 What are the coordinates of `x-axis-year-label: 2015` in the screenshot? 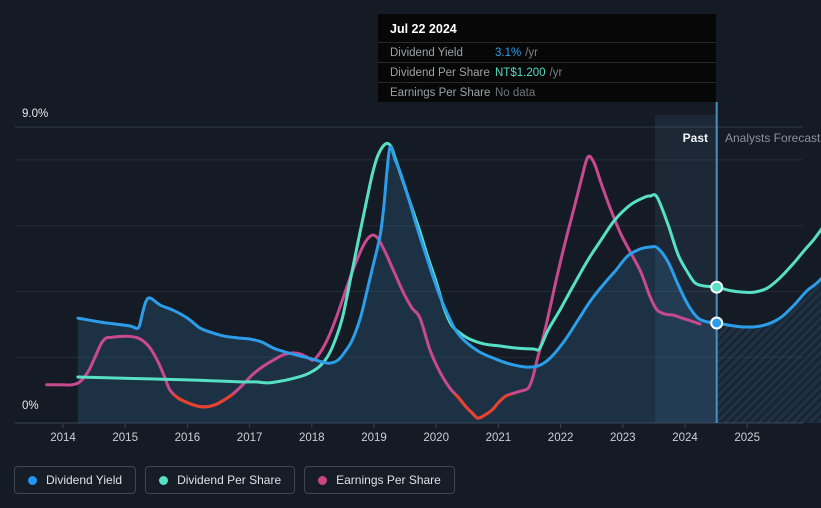 It's located at (125, 438).